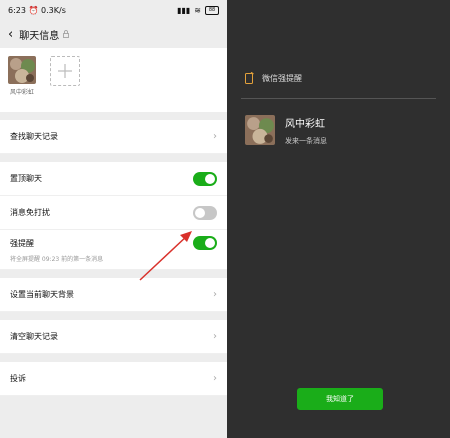 The width and height of the screenshot is (450, 438). Describe the element at coordinates (18, 378) in the screenshot. I see `complain-label: 投诉` at that location.